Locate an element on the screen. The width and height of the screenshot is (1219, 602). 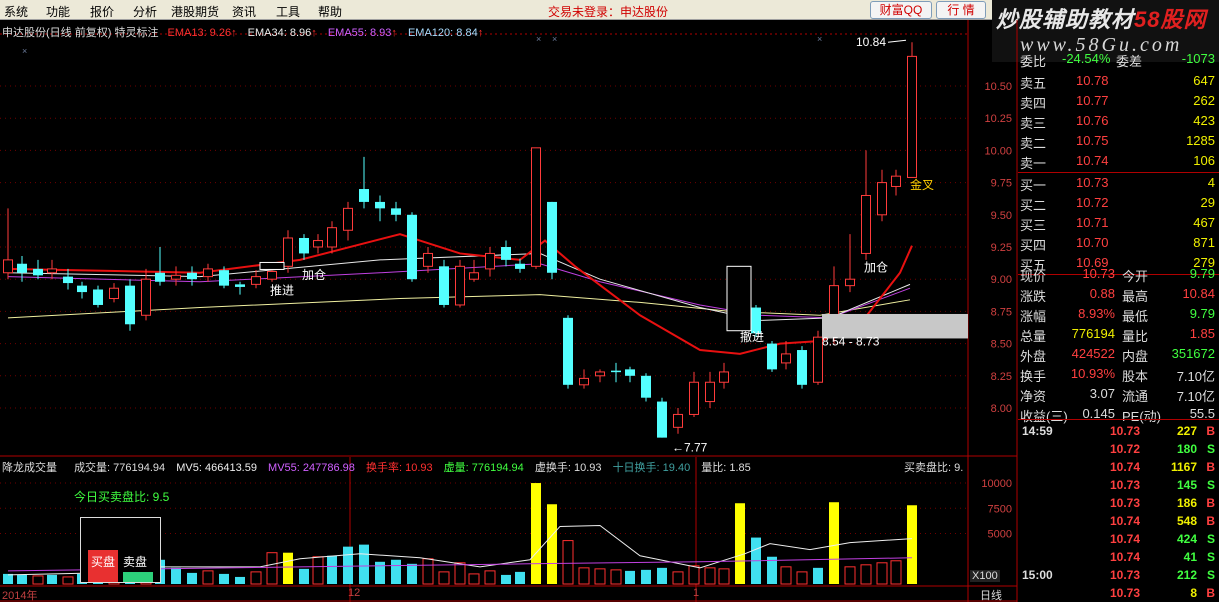
menu-item-quote: 报价 is located at coordinates (102, 11).